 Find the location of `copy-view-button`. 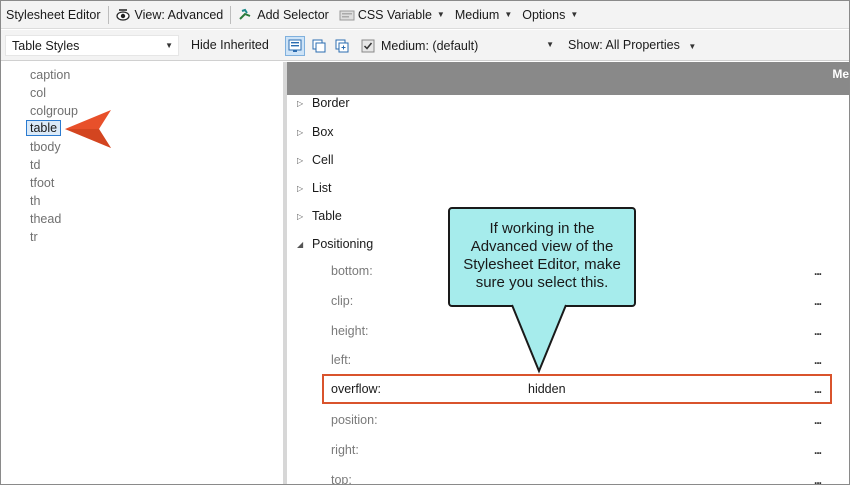

copy-view-button is located at coordinates (319, 46).